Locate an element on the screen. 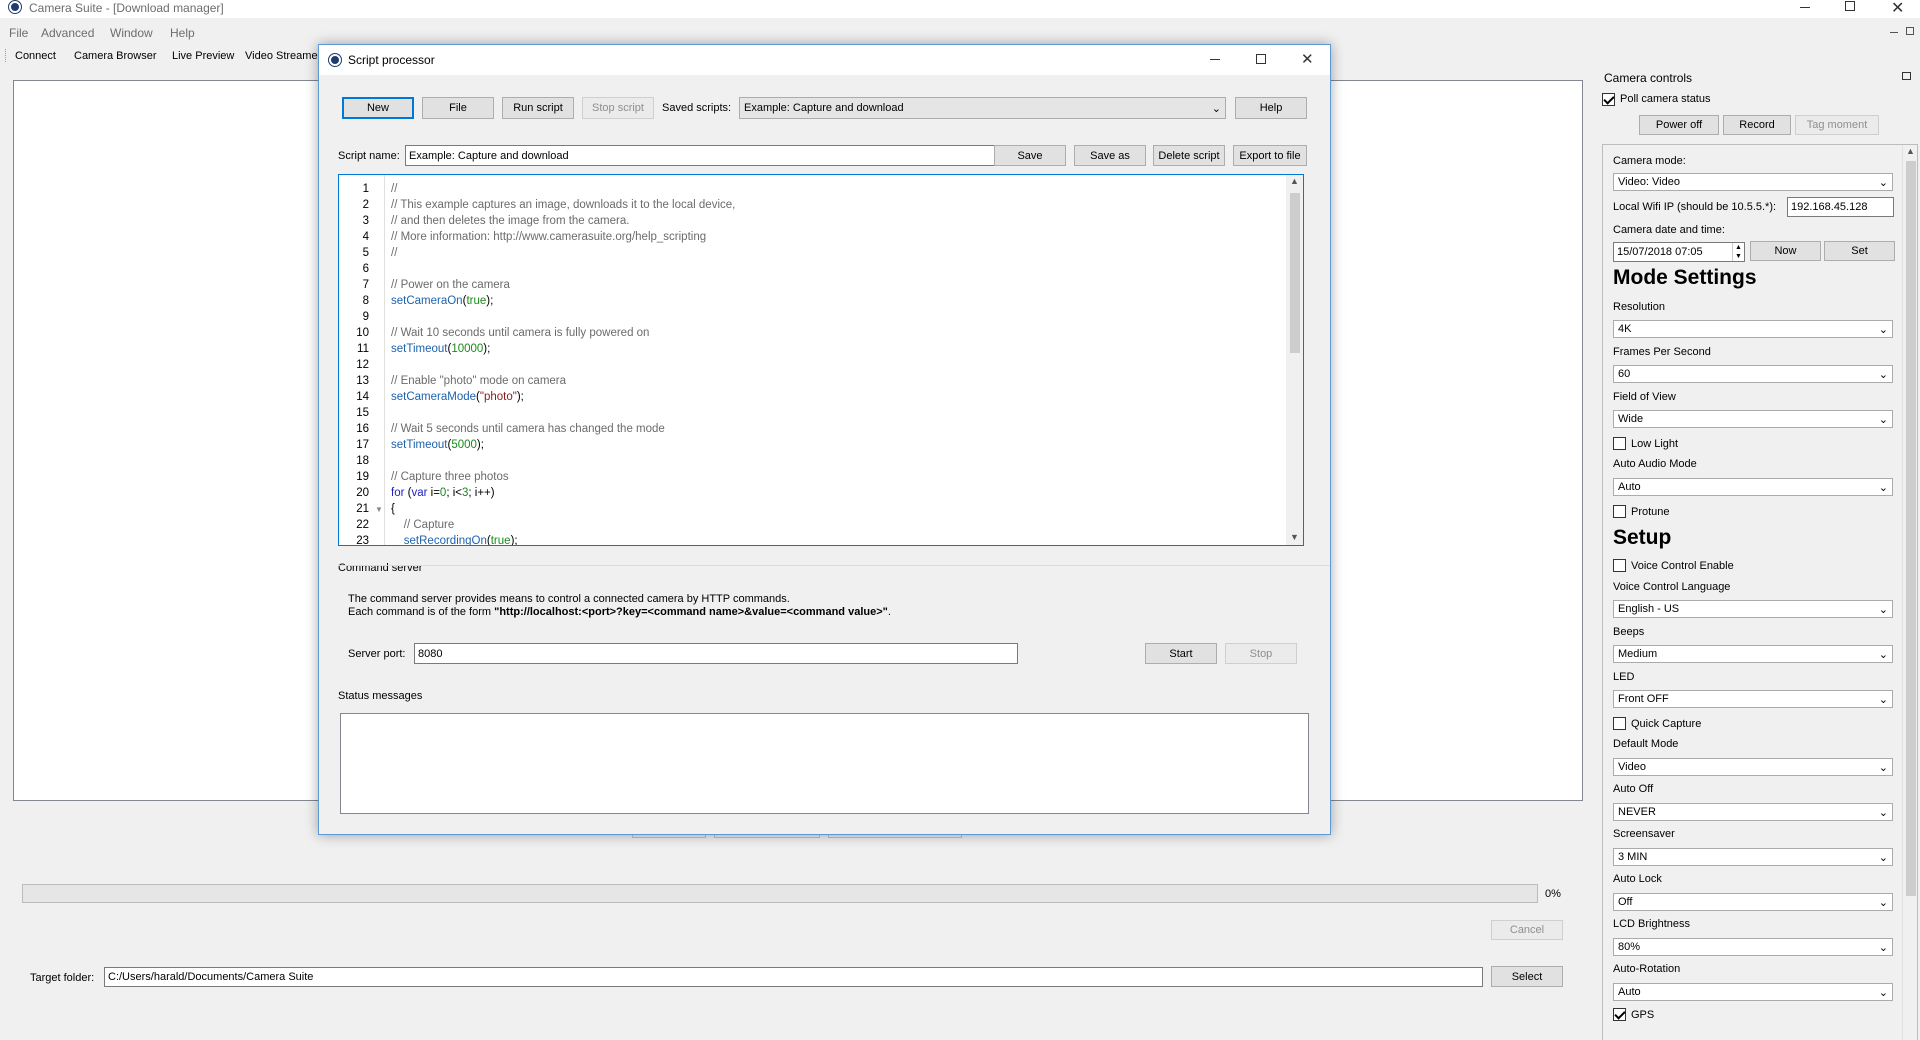 This screenshot has height=1040, width=1920. file-button: File is located at coordinates (458, 108).